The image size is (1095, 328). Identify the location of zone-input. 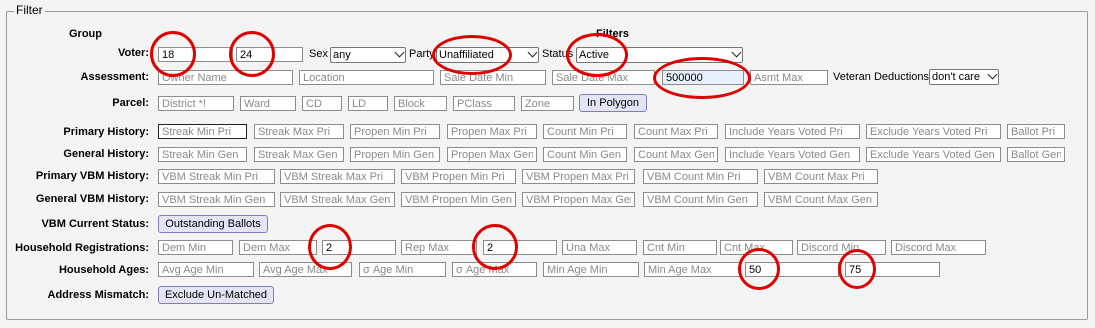
(547, 103).